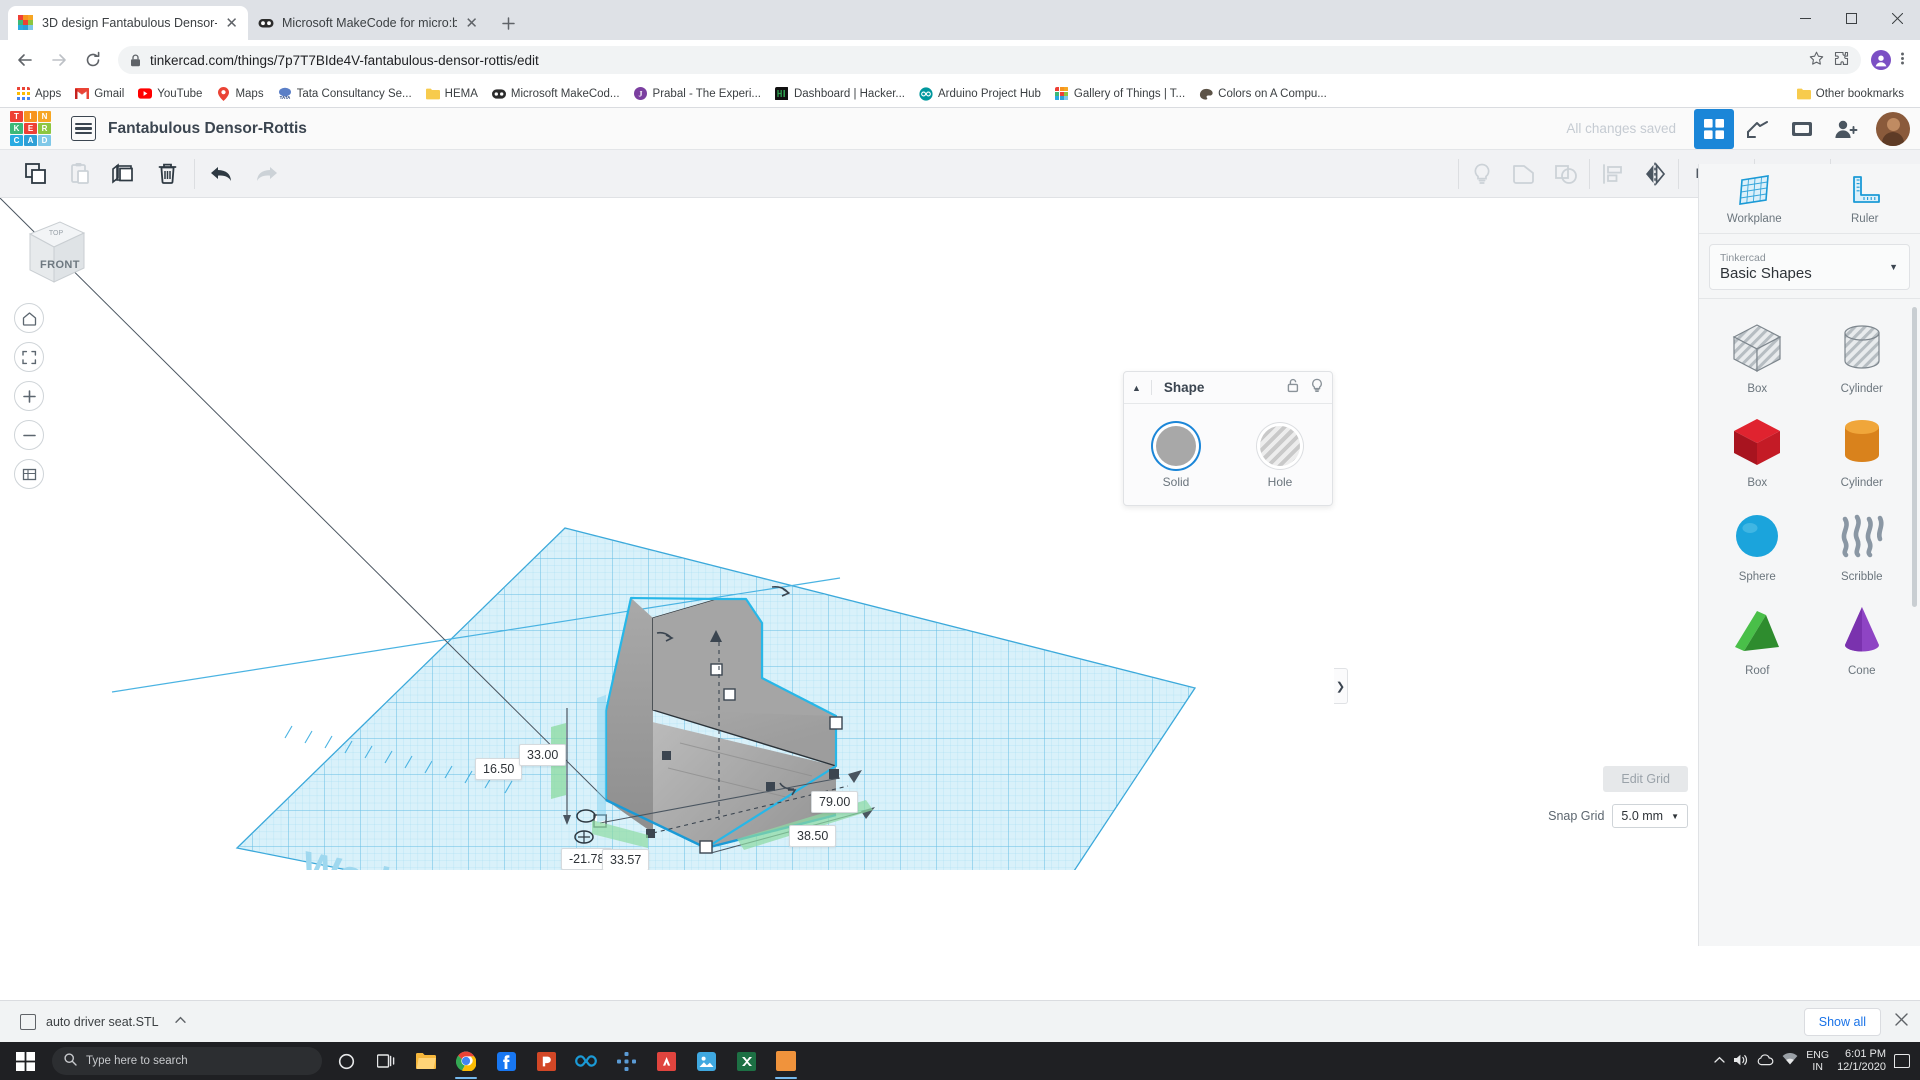 The height and width of the screenshot is (1080, 1920). Describe the element at coordinates (1817, 1061) in the screenshot. I see `language-indicator: ENG IN` at that location.